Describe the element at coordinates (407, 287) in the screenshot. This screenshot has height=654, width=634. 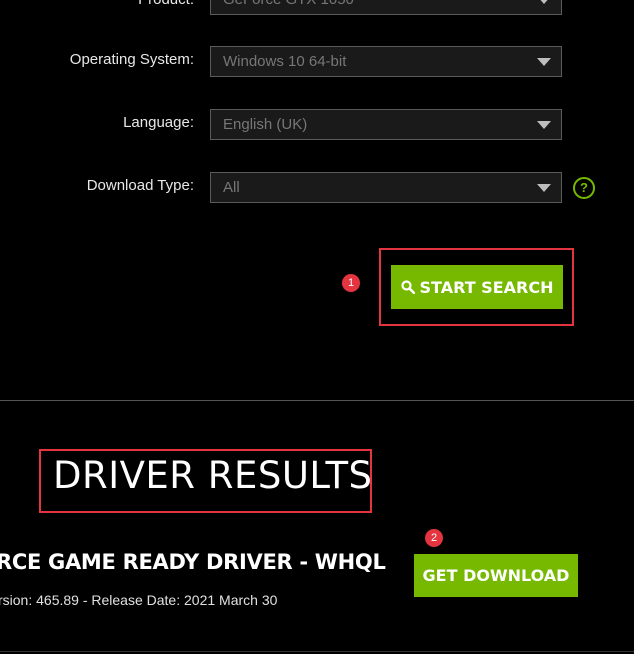
I see `search-icon` at that location.